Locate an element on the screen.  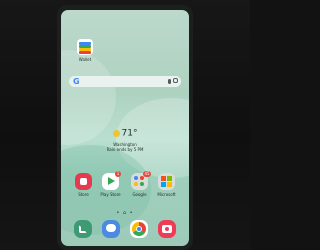
microphone-icon is located at coordinates (169, 81).